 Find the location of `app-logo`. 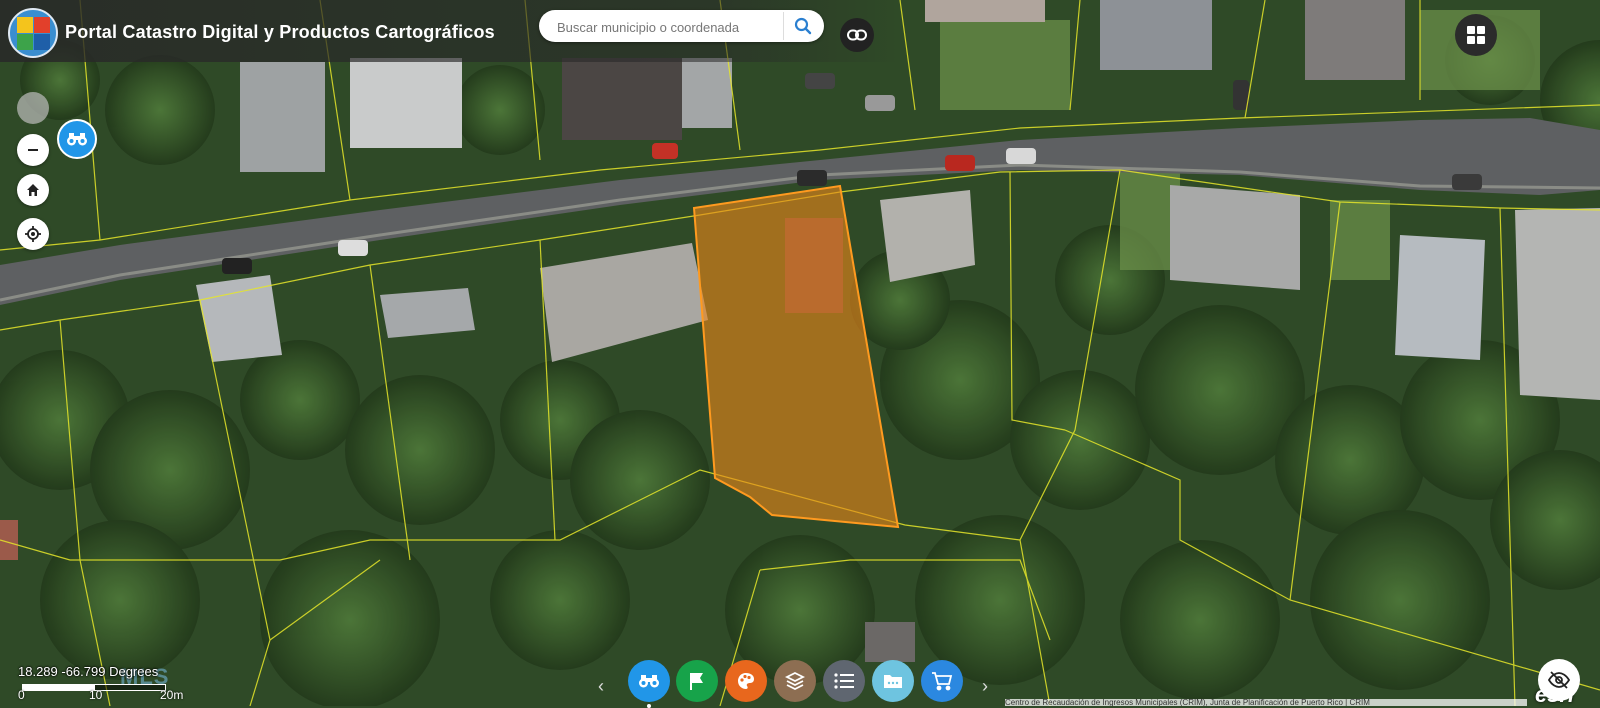

app-logo is located at coordinates (33, 33).